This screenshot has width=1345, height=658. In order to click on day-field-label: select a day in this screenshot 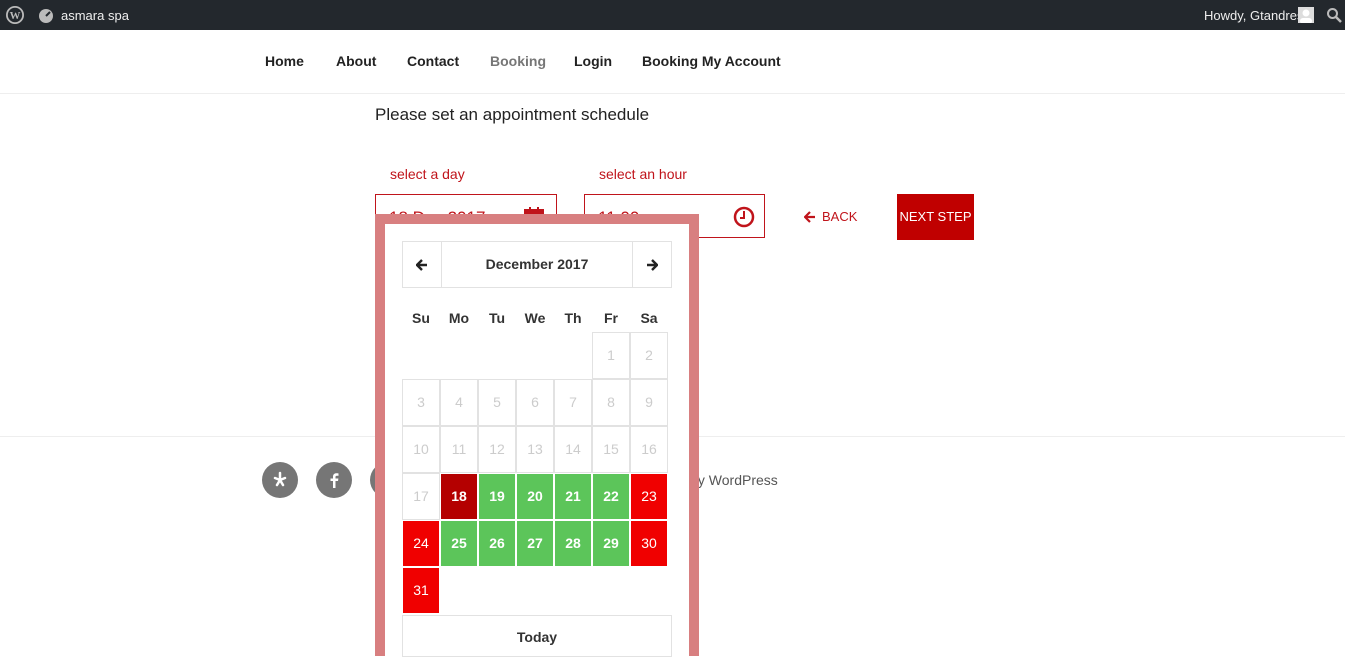, I will do `click(427, 174)`.